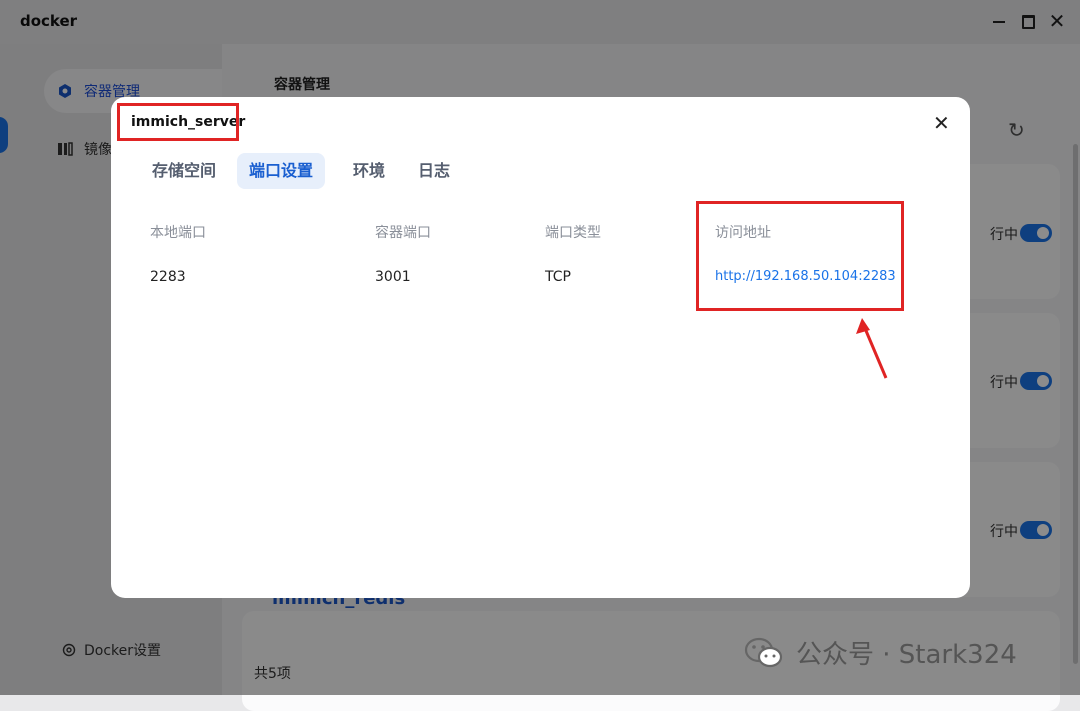 This screenshot has height=711, width=1080. I want to click on tab-environment: 环境, so click(369, 171).